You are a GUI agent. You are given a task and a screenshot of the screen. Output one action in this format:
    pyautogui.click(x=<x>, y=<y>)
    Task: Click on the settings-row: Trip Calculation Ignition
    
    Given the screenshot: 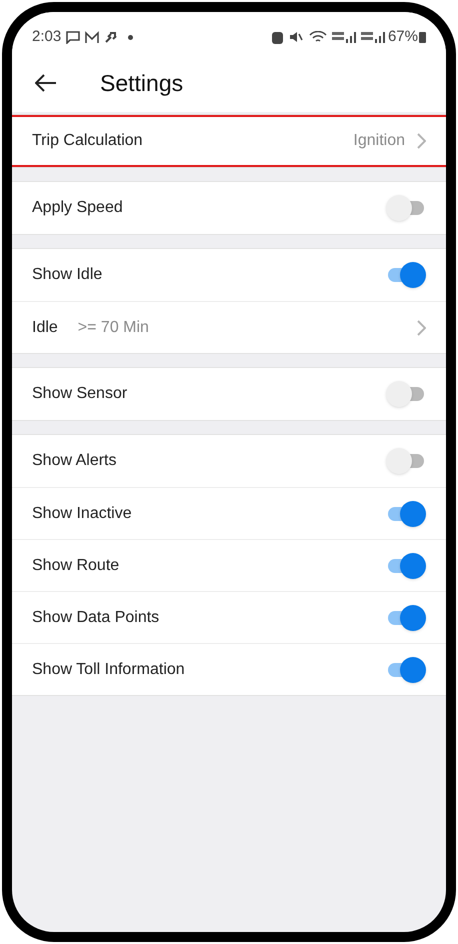 What is the action you would take?
    pyautogui.click(x=229, y=141)
    